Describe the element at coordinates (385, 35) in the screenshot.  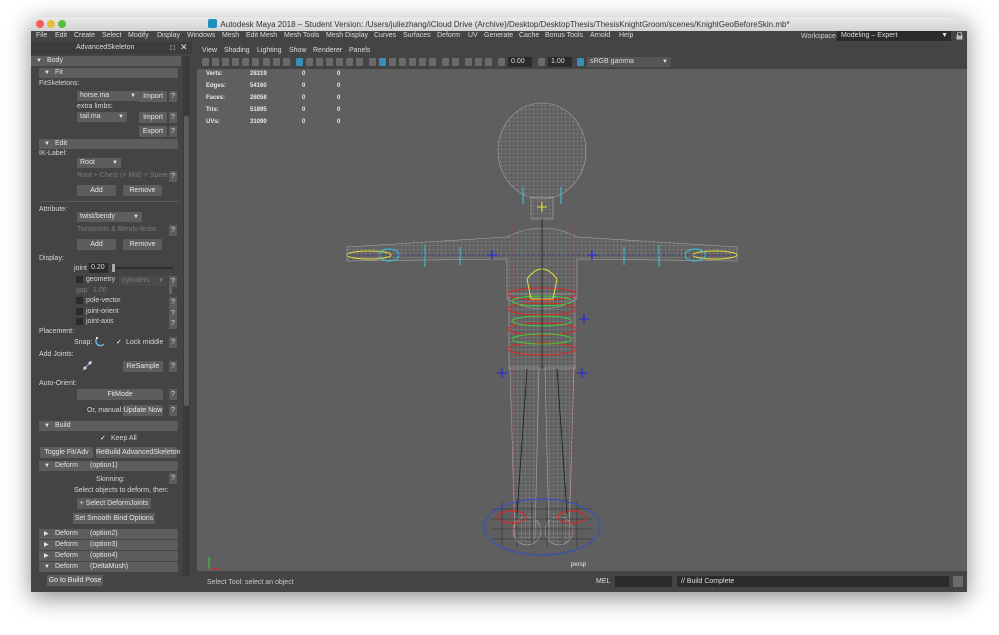
I see `menu-curves: Curves` at that location.